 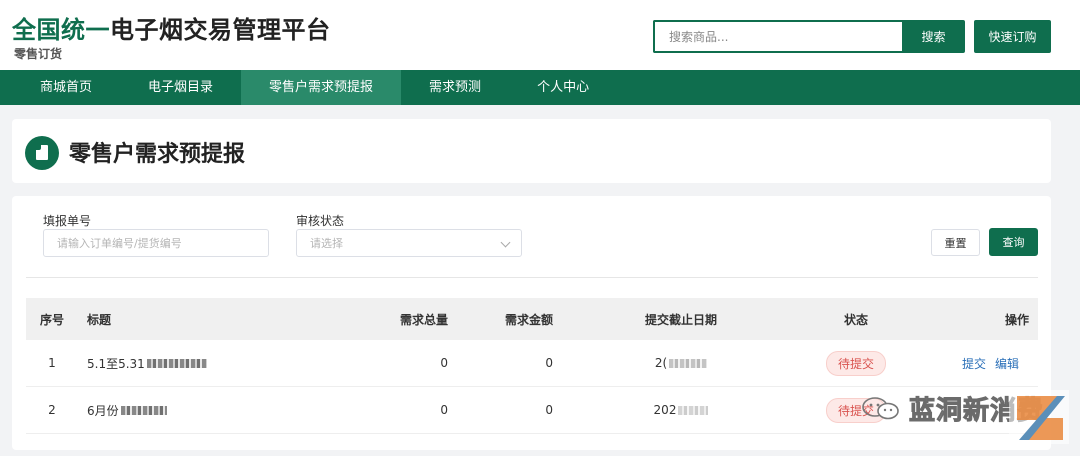 I want to click on search-button: 搜索, so click(x=933, y=36).